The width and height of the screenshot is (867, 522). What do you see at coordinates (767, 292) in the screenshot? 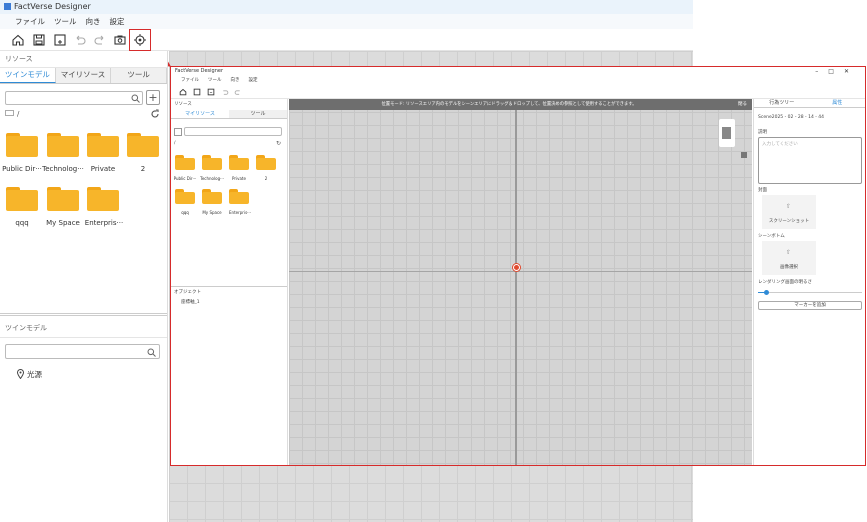
I see `brightness-slider-handle` at bounding box center [767, 292].